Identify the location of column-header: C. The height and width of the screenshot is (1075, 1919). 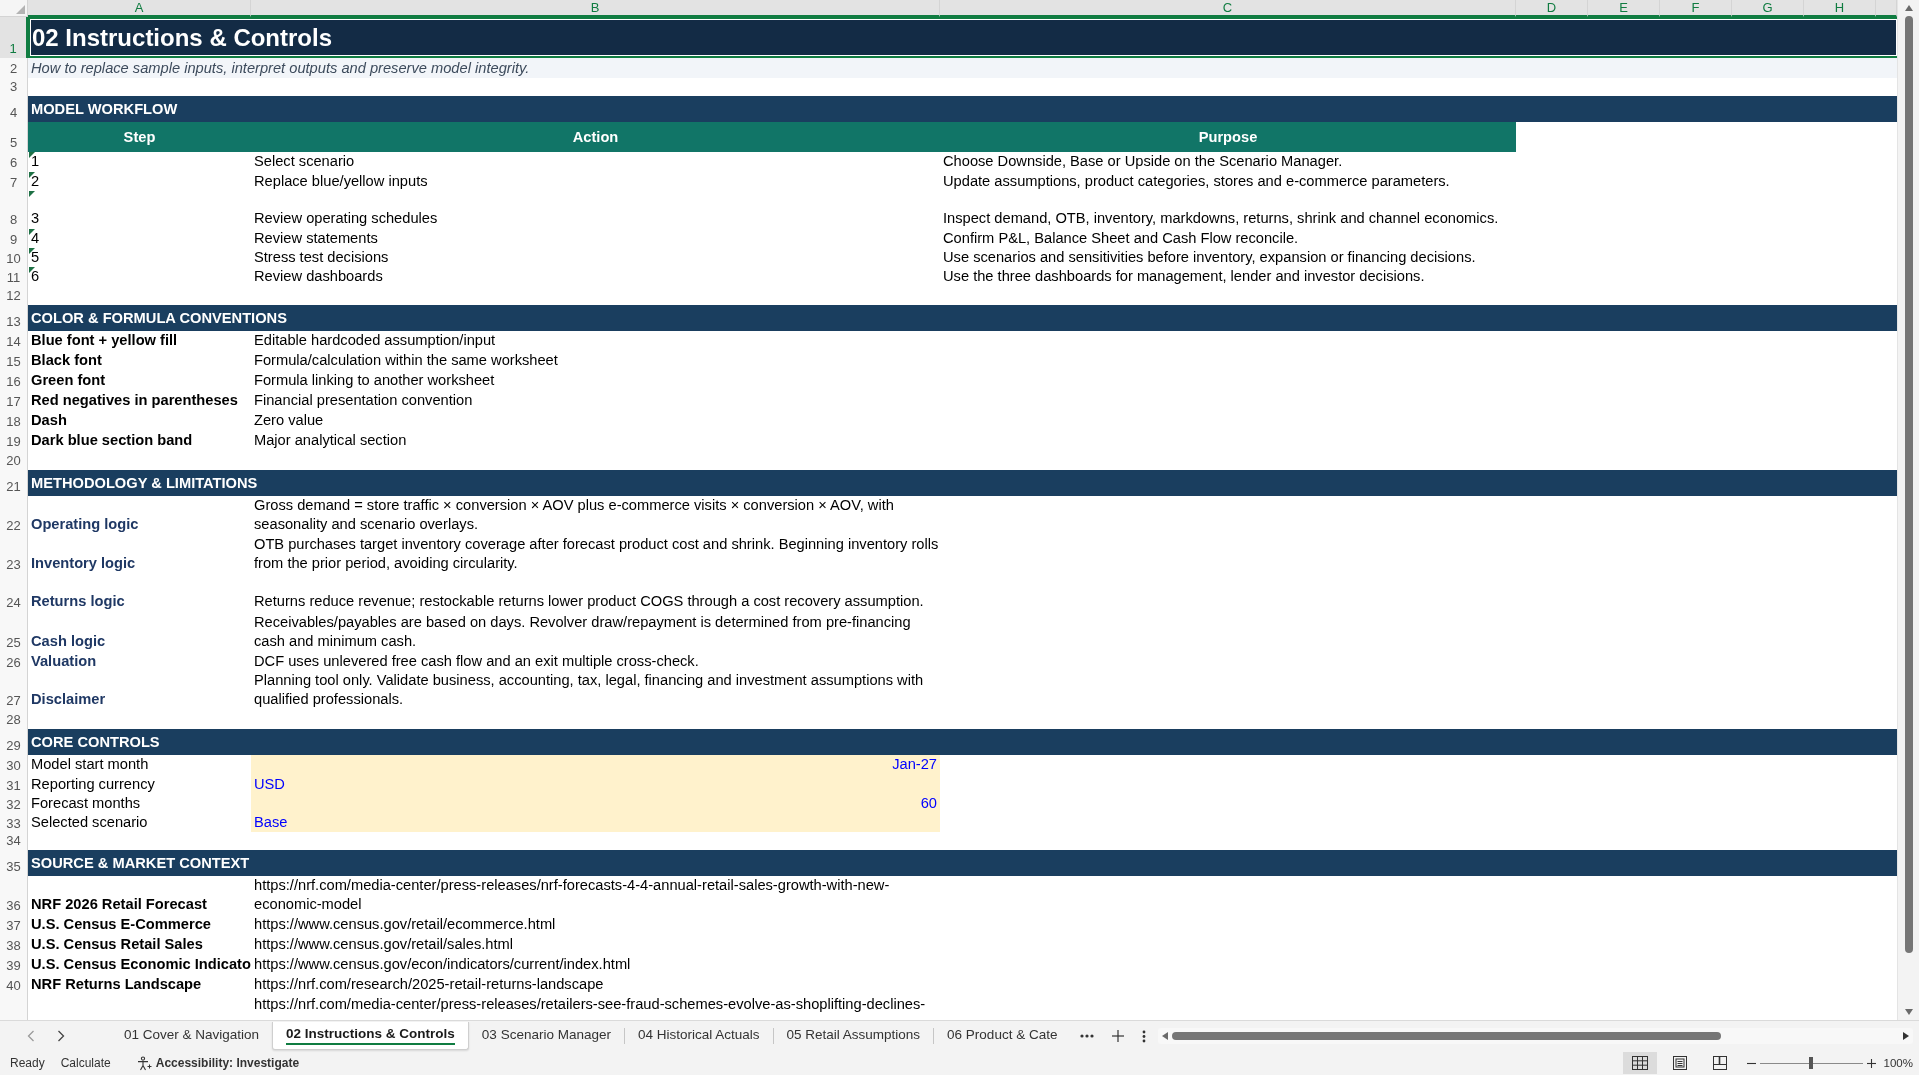
(1228, 8).